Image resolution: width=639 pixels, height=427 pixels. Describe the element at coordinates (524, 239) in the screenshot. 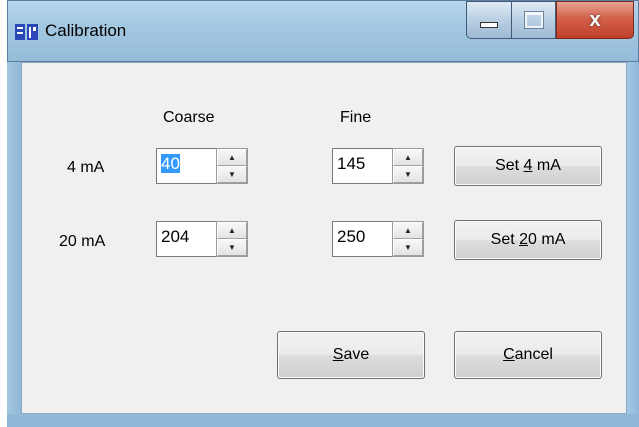

I see `set-20ma-label-mnemonic: 2` at that location.